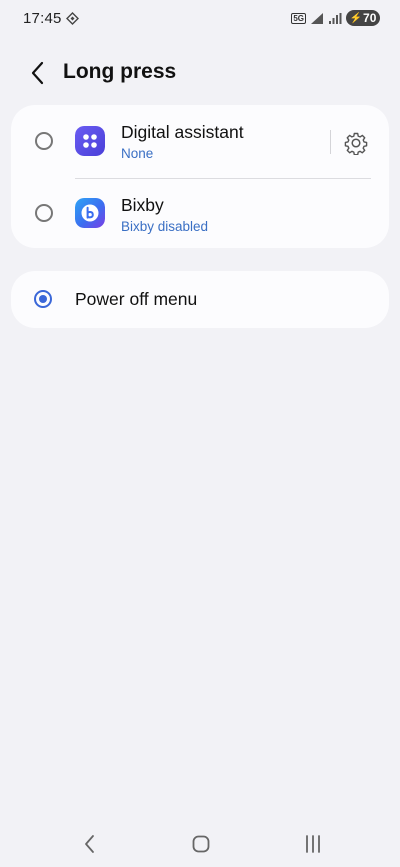  What do you see at coordinates (136, 299) in the screenshot?
I see `power-off-menu-label: Power off menu` at bounding box center [136, 299].